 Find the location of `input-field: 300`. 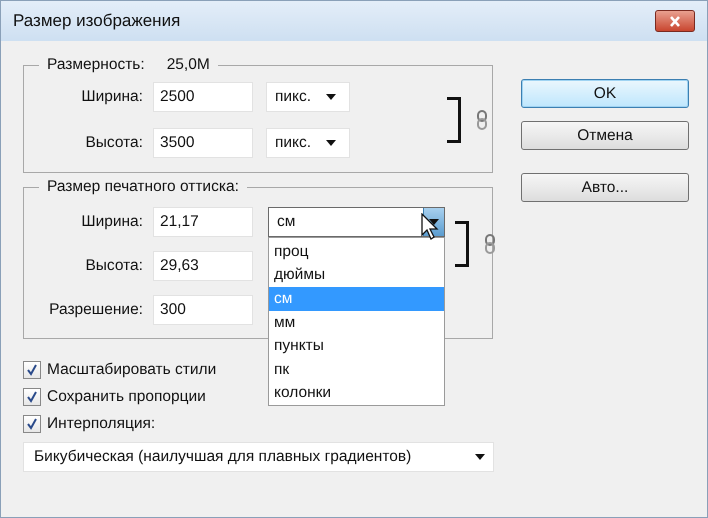

input-field: 300 is located at coordinates (203, 310).